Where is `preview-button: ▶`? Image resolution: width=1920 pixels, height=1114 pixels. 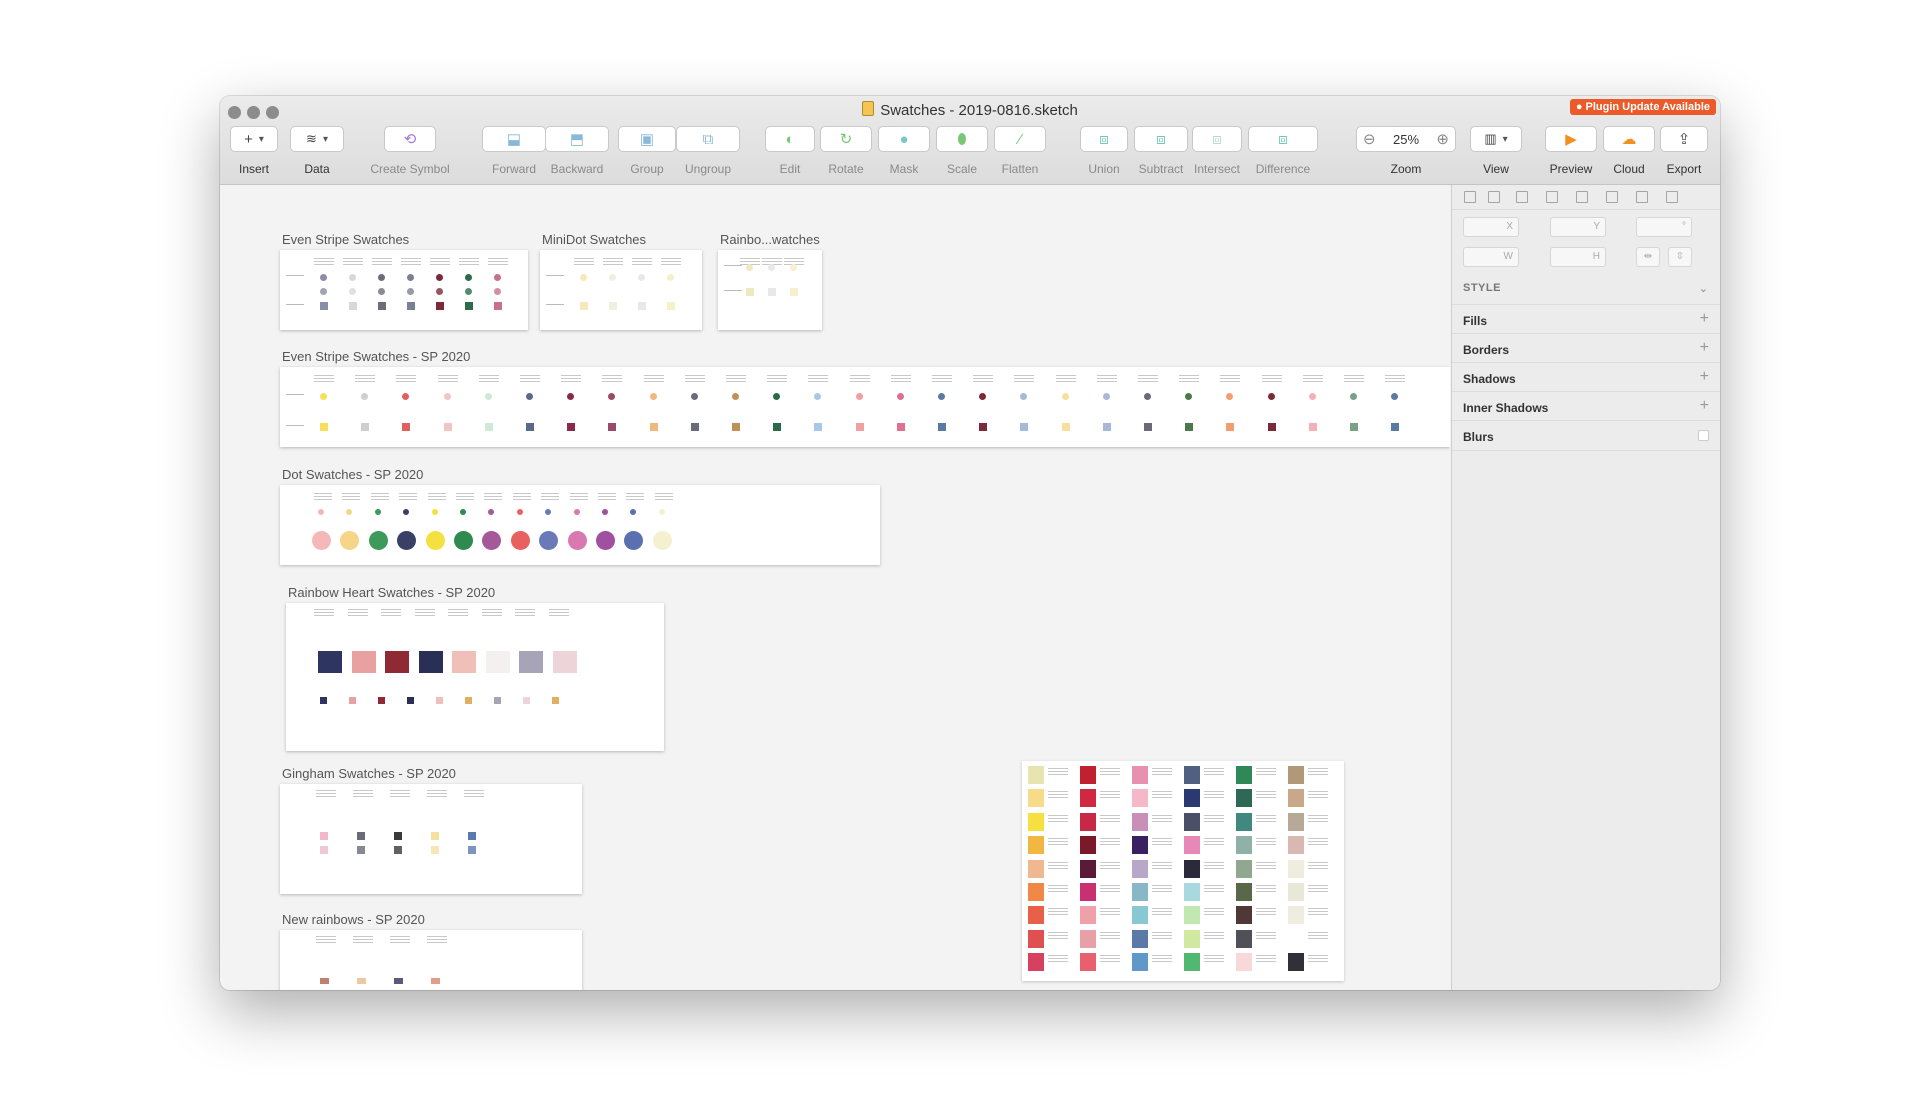
preview-button: ▶ is located at coordinates (1571, 139).